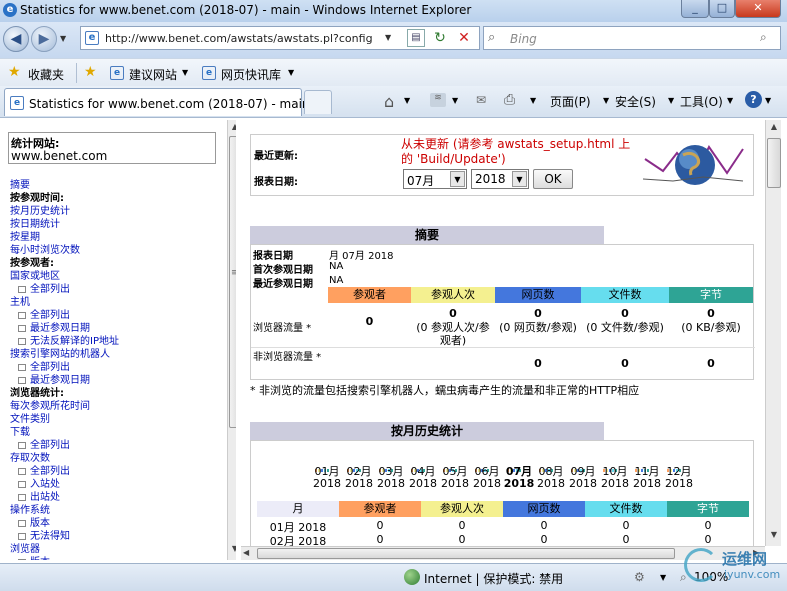 The height and width of the screenshot is (591, 787). I want to click on internet-zone-icon, so click(412, 577).